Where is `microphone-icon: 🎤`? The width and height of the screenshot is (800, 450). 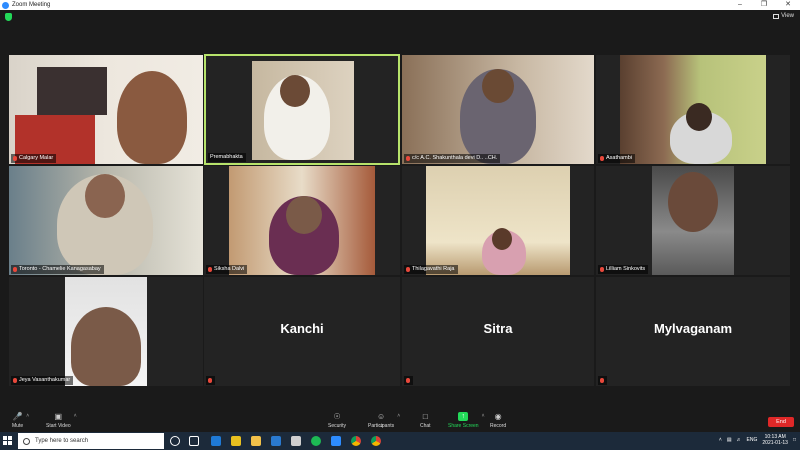 microphone-icon: 🎤 is located at coordinates (17, 416).